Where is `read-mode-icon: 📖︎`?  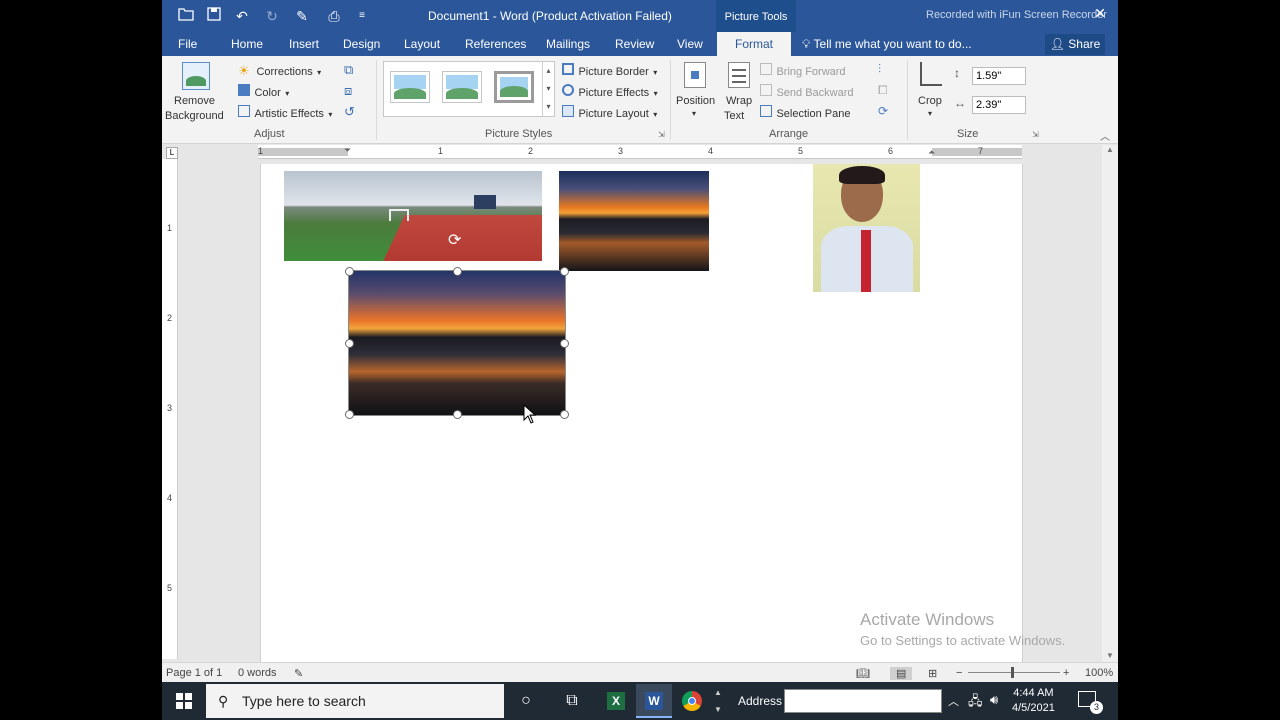
read-mode-icon: 📖︎ is located at coordinates (863, 673).